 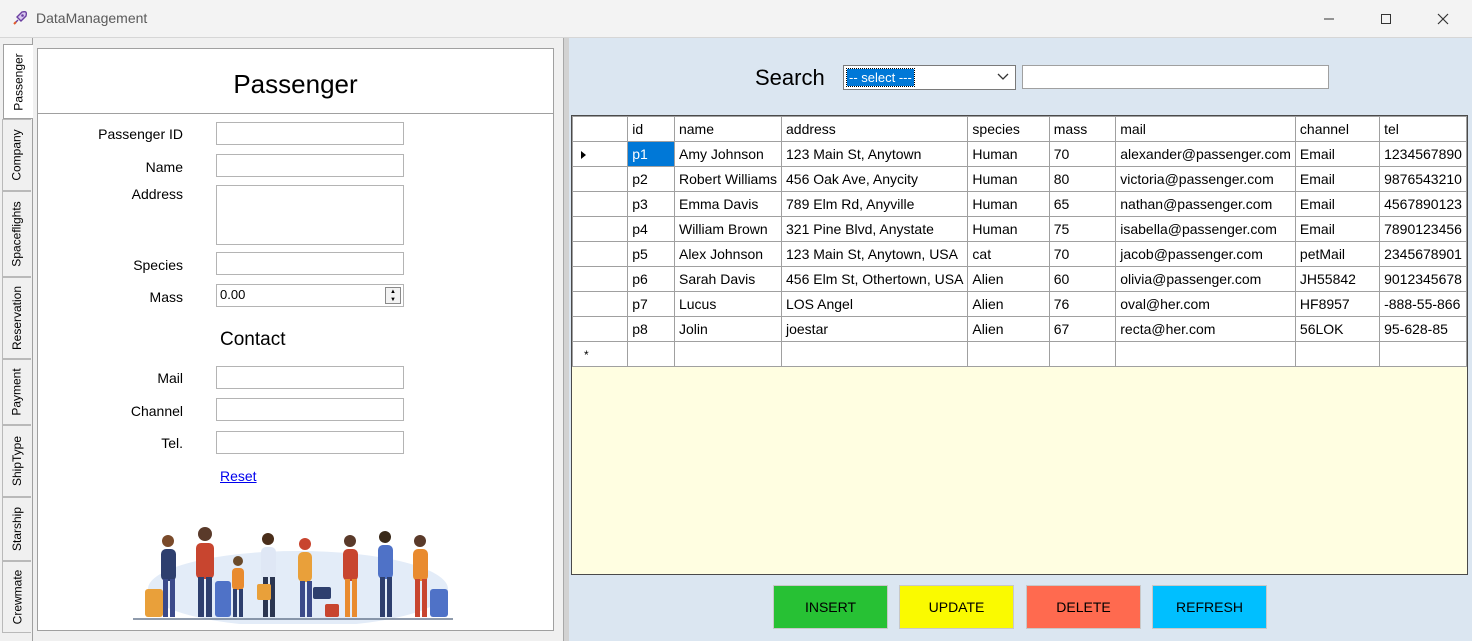 What do you see at coordinates (874, 154) in the screenshot?
I see `cell-address: 123 Main St, Anytown` at bounding box center [874, 154].